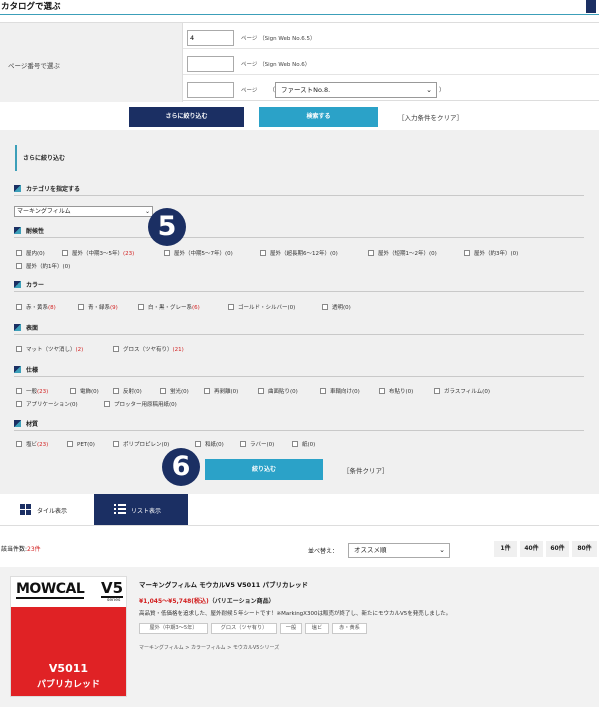 This screenshot has width=599, height=707. Describe the element at coordinates (399, 550) in the screenshot. I see `sort-select: オススメ順 ⌄` at that location.